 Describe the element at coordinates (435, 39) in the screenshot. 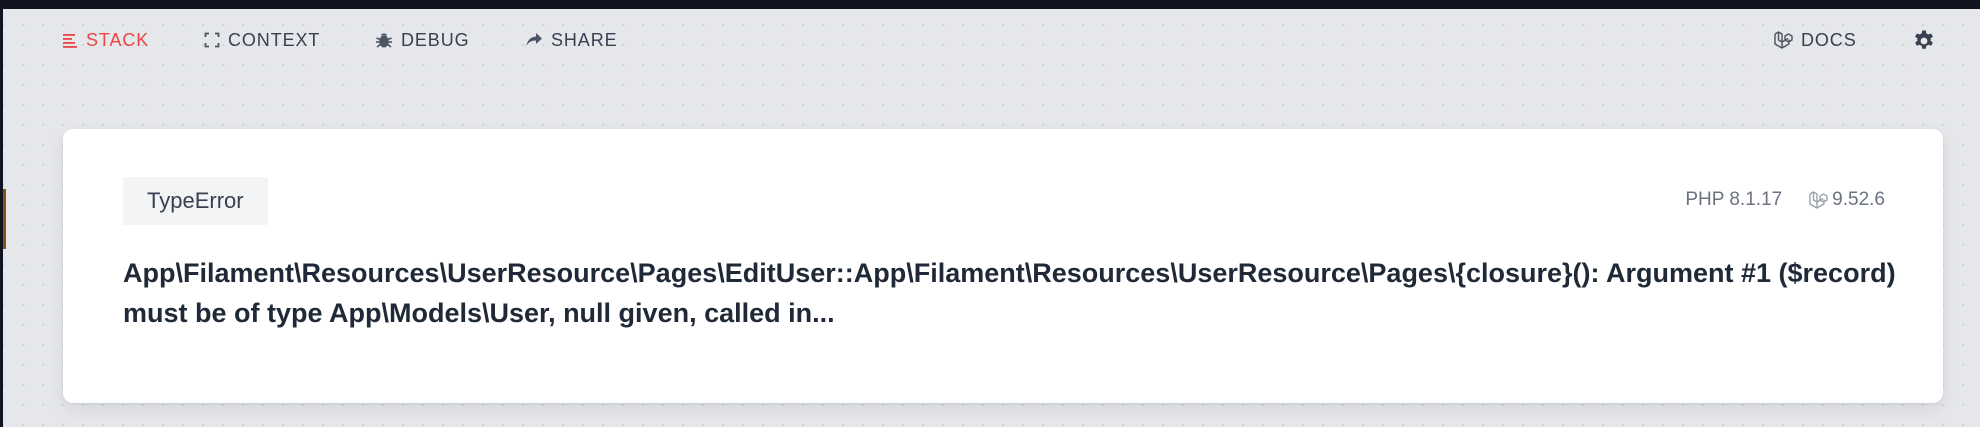

I see `tab-debug-label: DEBUG` at that location.